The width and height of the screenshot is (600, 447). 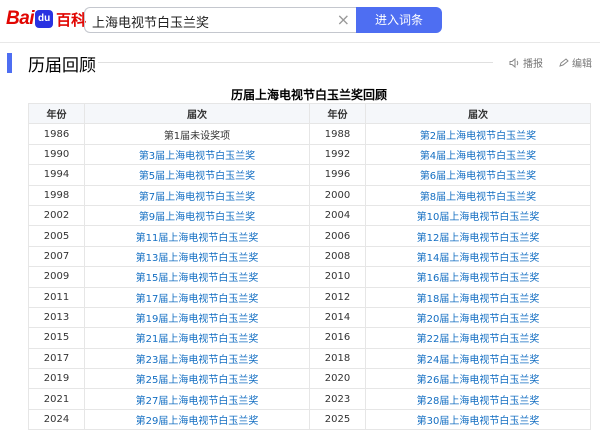 I want to click on enter-entry-button: 进入词条, so click(x=399, y=20).